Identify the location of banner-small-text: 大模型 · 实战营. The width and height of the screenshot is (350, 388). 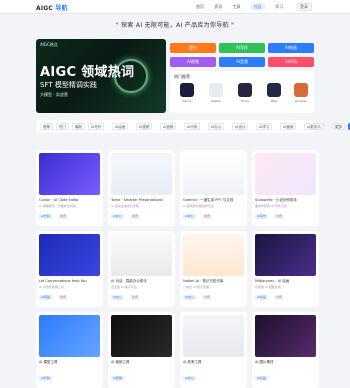
(54, 94).